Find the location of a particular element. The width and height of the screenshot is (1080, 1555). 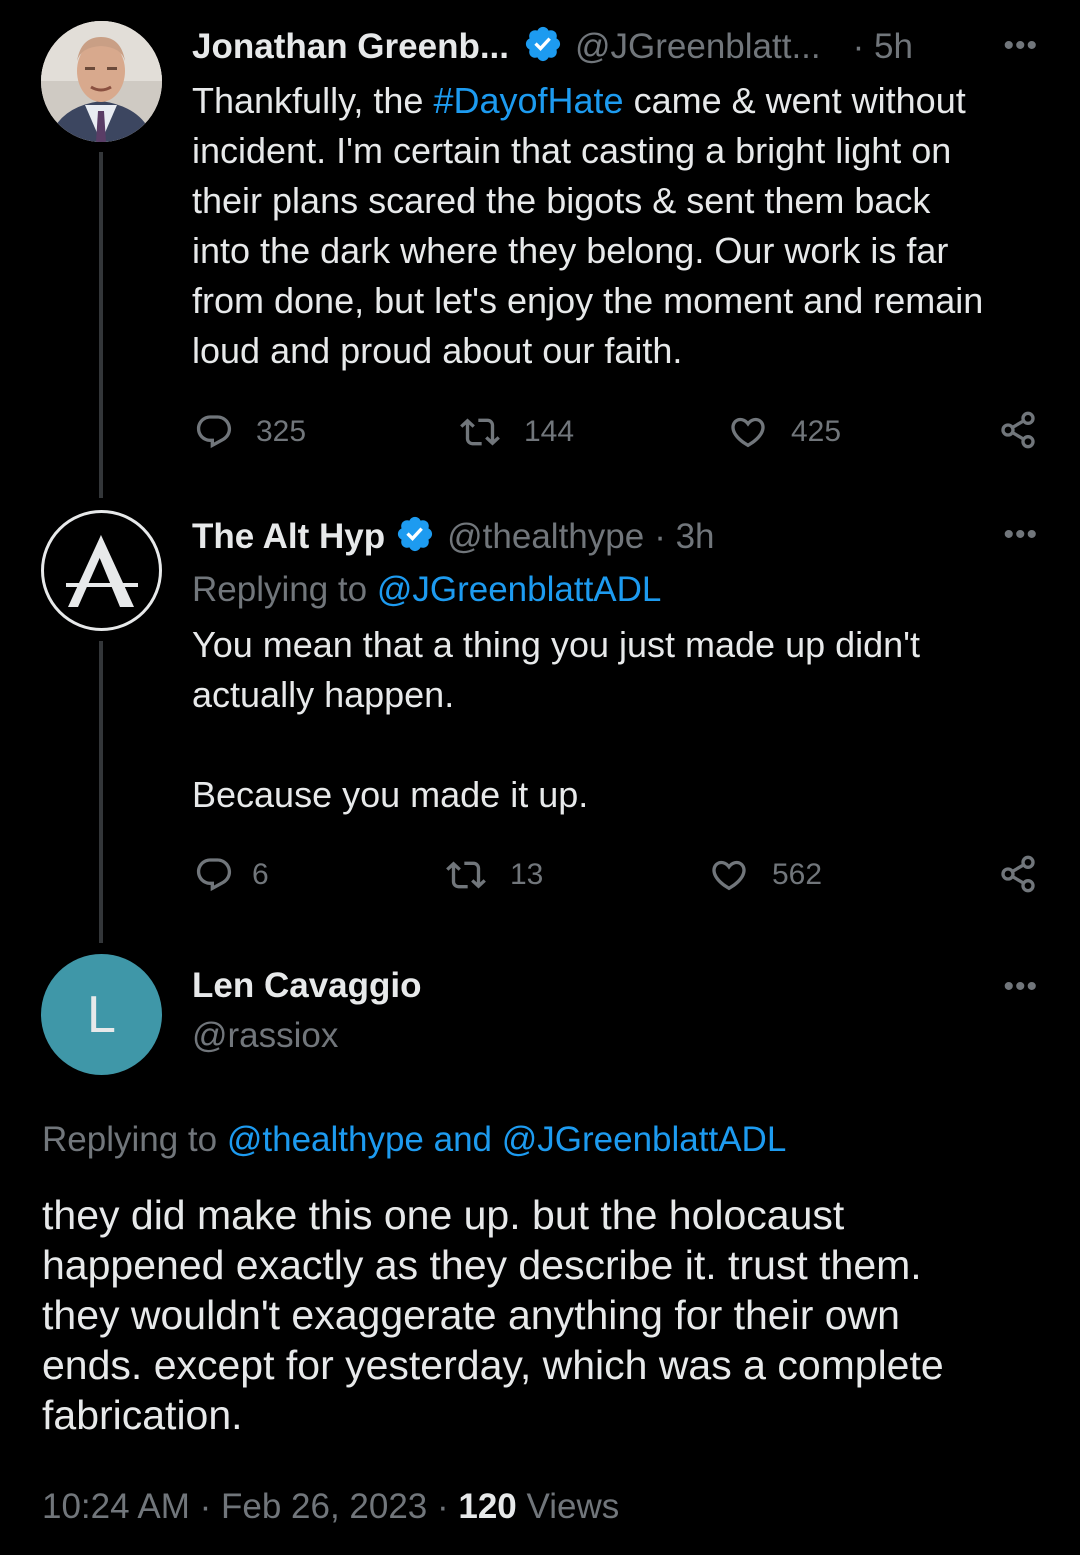

like-count: 562 is located at coordinates (797, 874).